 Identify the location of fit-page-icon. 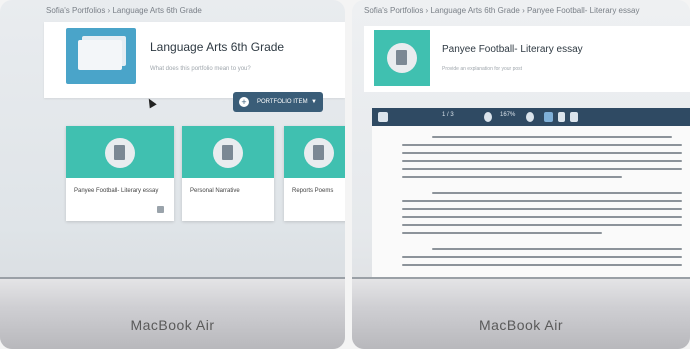
(548, 117).